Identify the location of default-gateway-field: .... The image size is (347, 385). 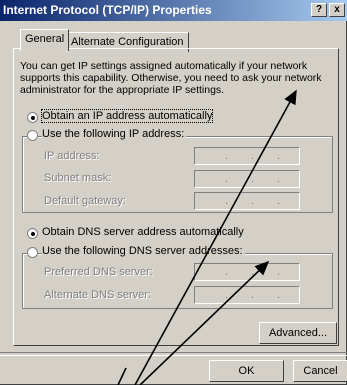
(247, 201).